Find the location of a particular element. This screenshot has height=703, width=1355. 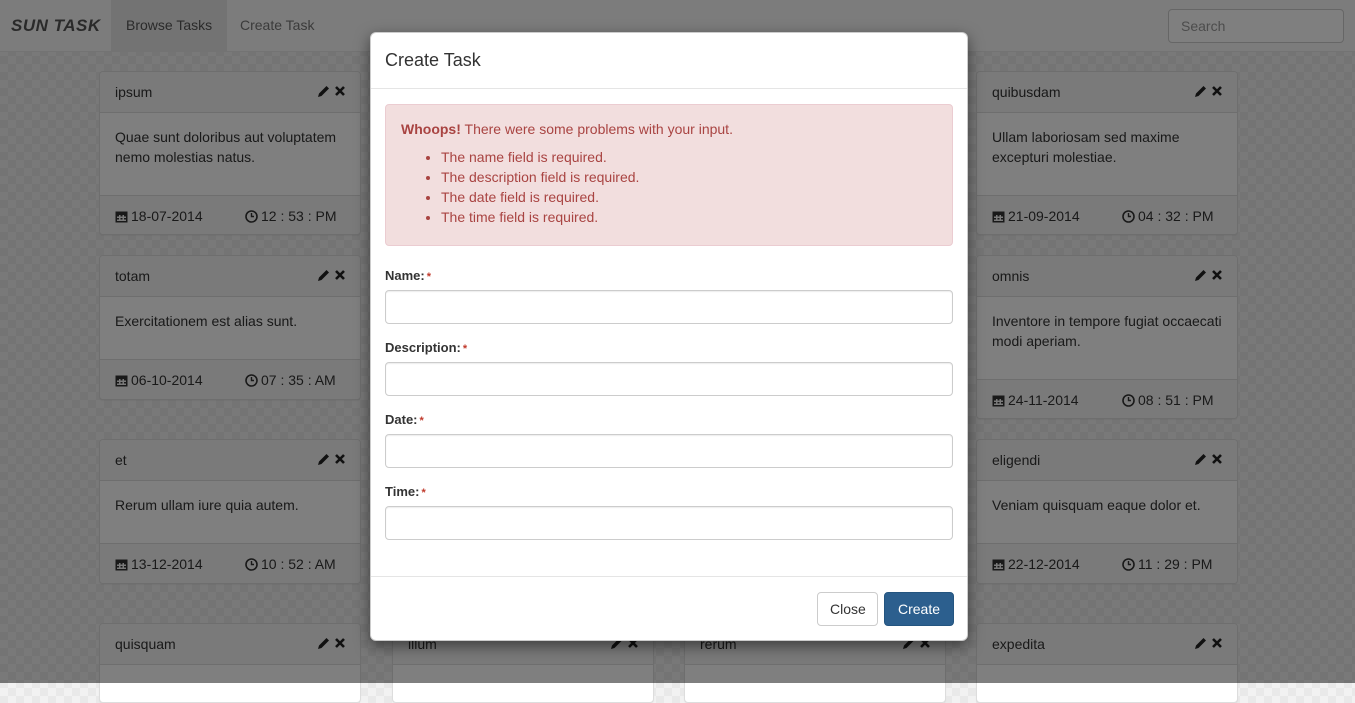

create-button: Create is located at coordinates (919, 609).